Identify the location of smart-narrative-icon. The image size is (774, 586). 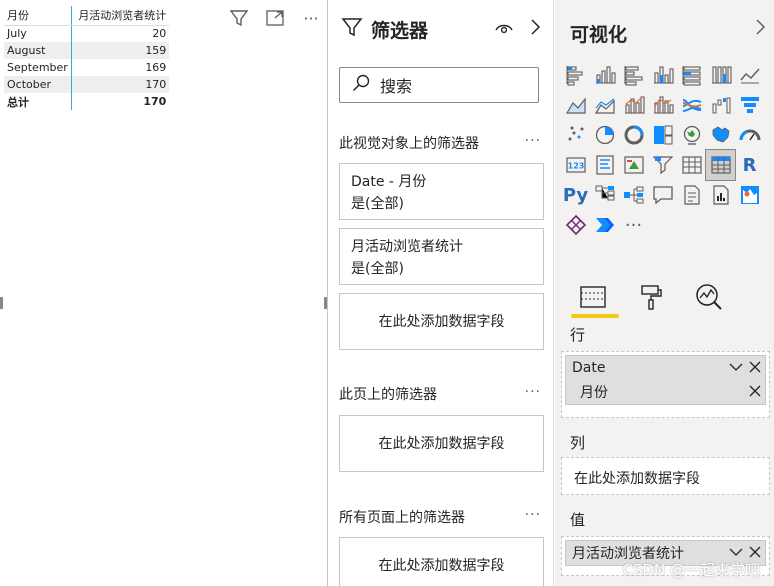
(720, 195).